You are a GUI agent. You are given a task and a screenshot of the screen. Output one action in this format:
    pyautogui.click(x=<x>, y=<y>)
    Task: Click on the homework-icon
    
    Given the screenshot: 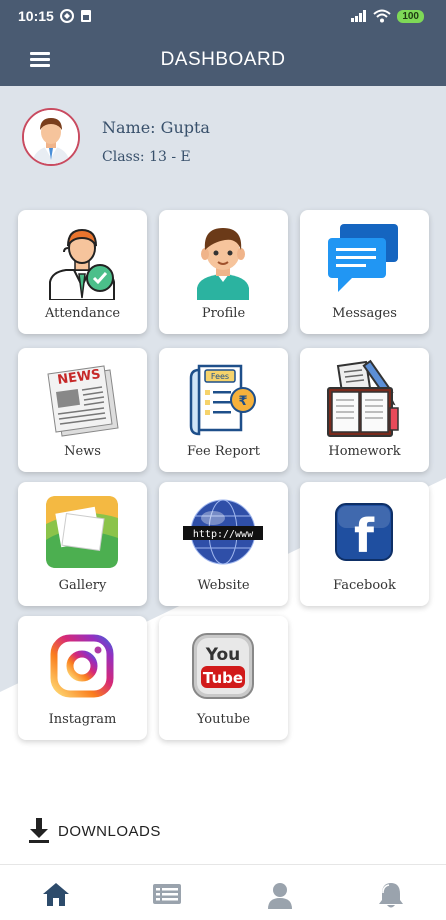 What is the action you would take?
    pyautogui.click(x=363, y=398)
    